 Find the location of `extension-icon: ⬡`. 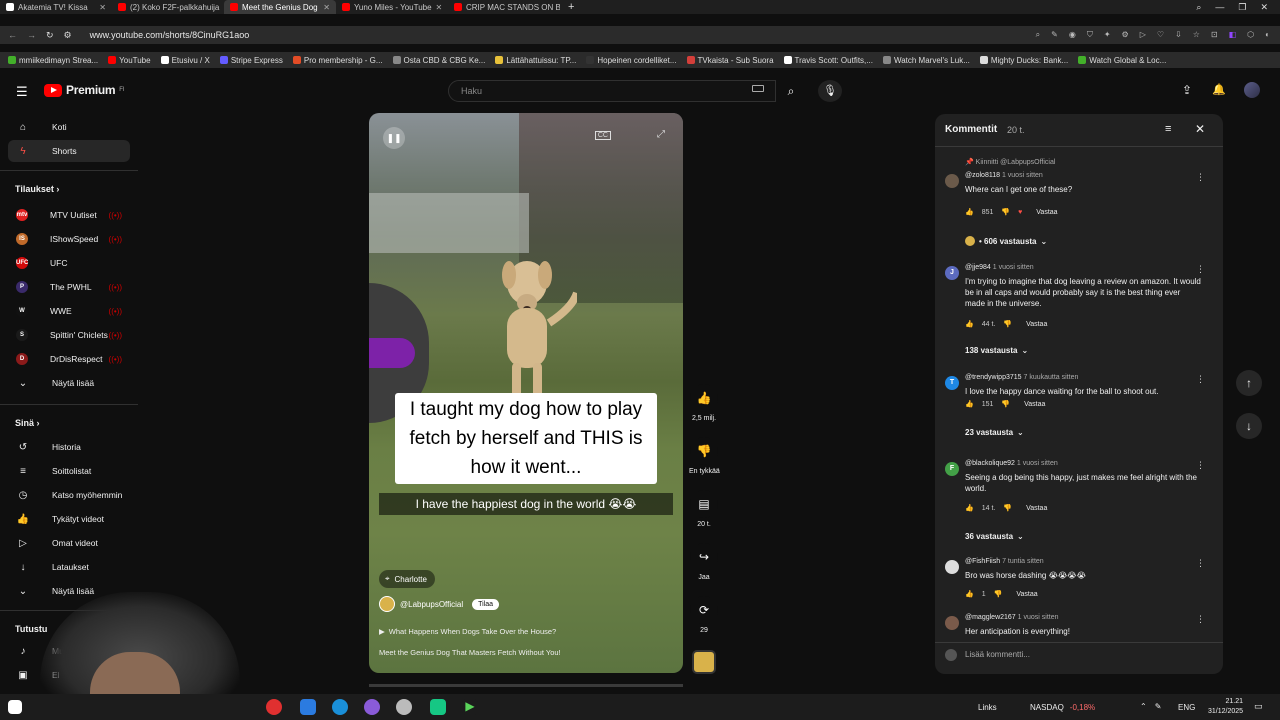

extension-icon: ⬡ is located at coordinates (1250, 35).